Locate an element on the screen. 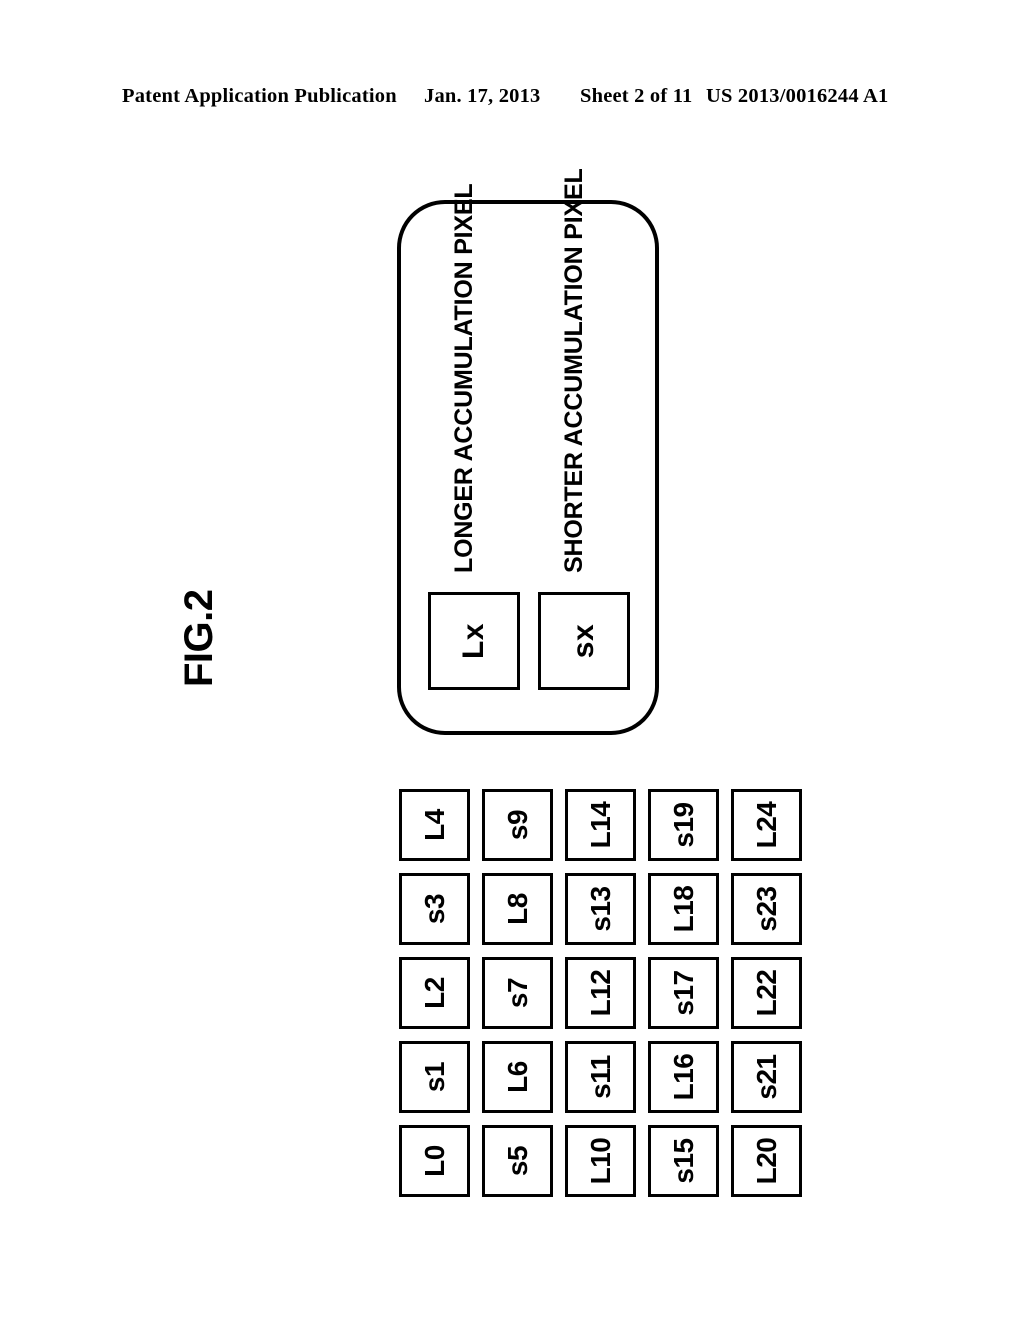 Image resolution: width=1024 pixels, height=1320 pixels. pixel-cell-s3: s3 is located at coordinates (434, 909).